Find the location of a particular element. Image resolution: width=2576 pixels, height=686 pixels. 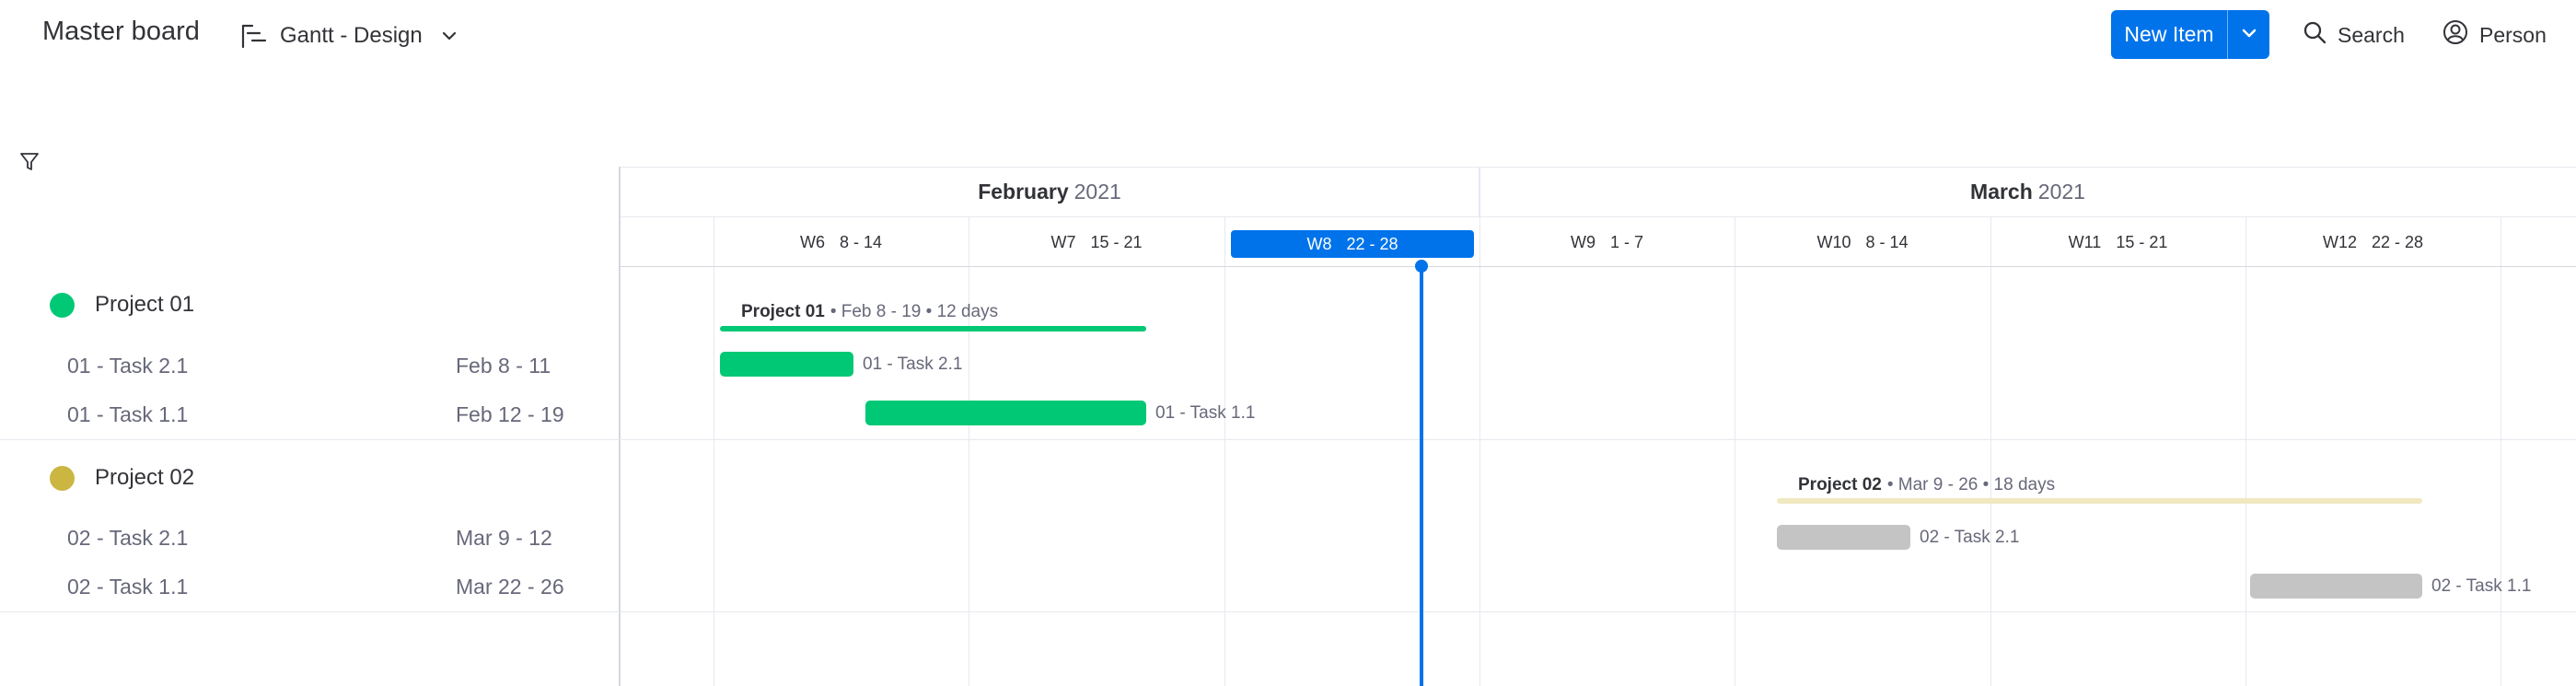

project-summary-name: Project 01 is located at coordinates (783, 311).